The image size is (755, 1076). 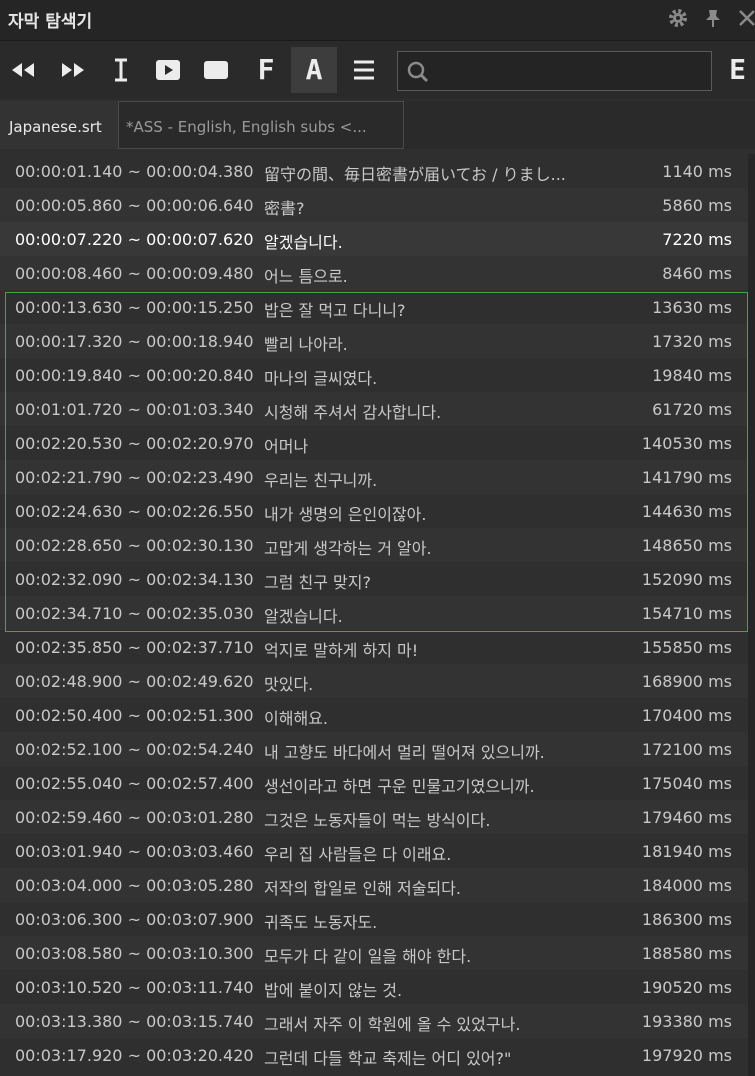 What do you see at coordinates (374, 239) in the screenshot?
I see `subtitle-row: 00:00:07.220 ~ 00:00:07.620 알겠습니다. 7220 ms` at bounding box center [374, 239].